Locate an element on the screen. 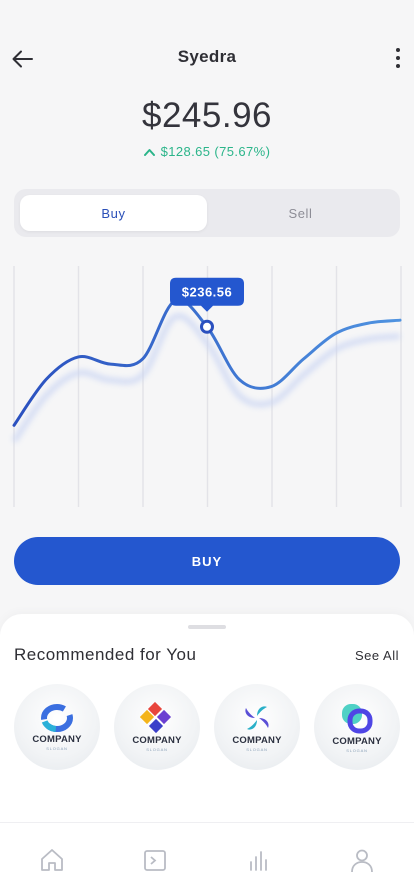 This screenshot has width=414, height=896. chart-tooltip-label: $236.56 is located at coordinates (207, 291).